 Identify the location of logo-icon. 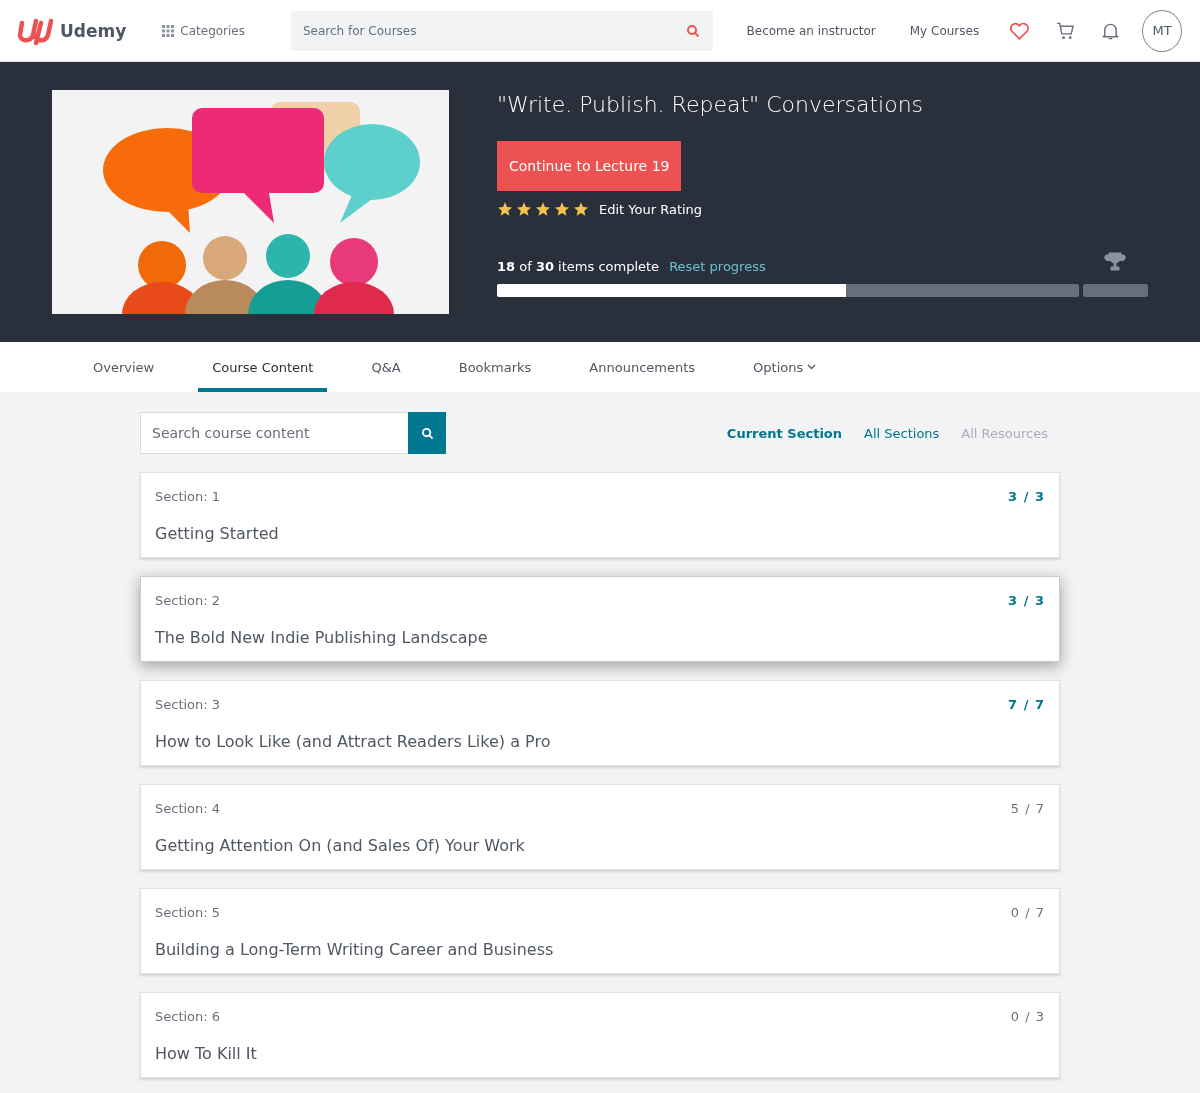
(36, 30).